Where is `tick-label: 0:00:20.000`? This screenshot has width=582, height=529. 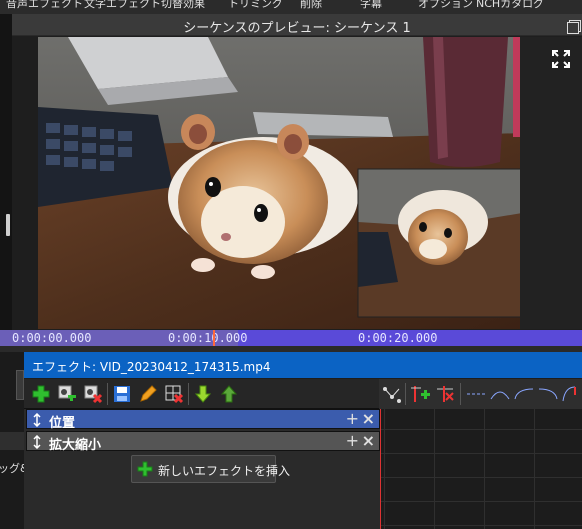 tick-label: 0:00:20.000 is located at coordinates (398, 338).